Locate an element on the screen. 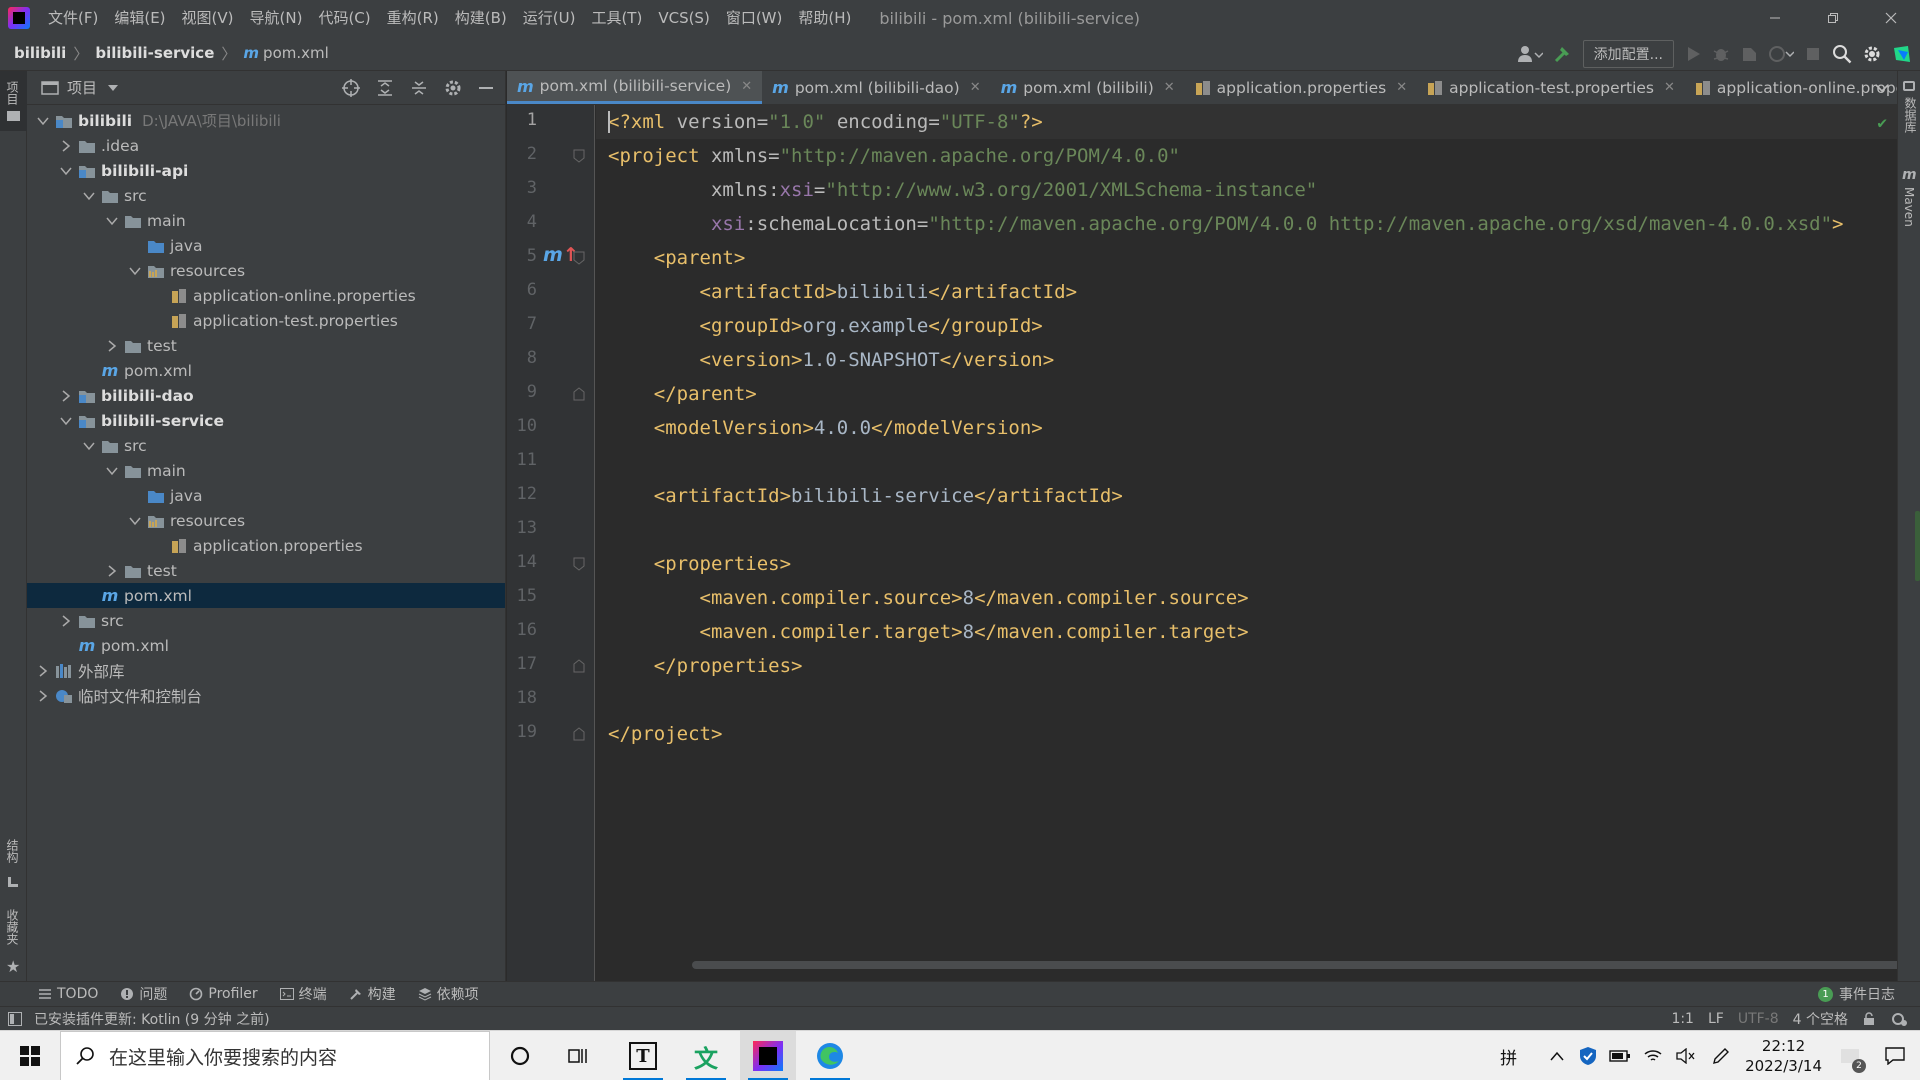  close-window-button is located at coordinates (1891, 18).